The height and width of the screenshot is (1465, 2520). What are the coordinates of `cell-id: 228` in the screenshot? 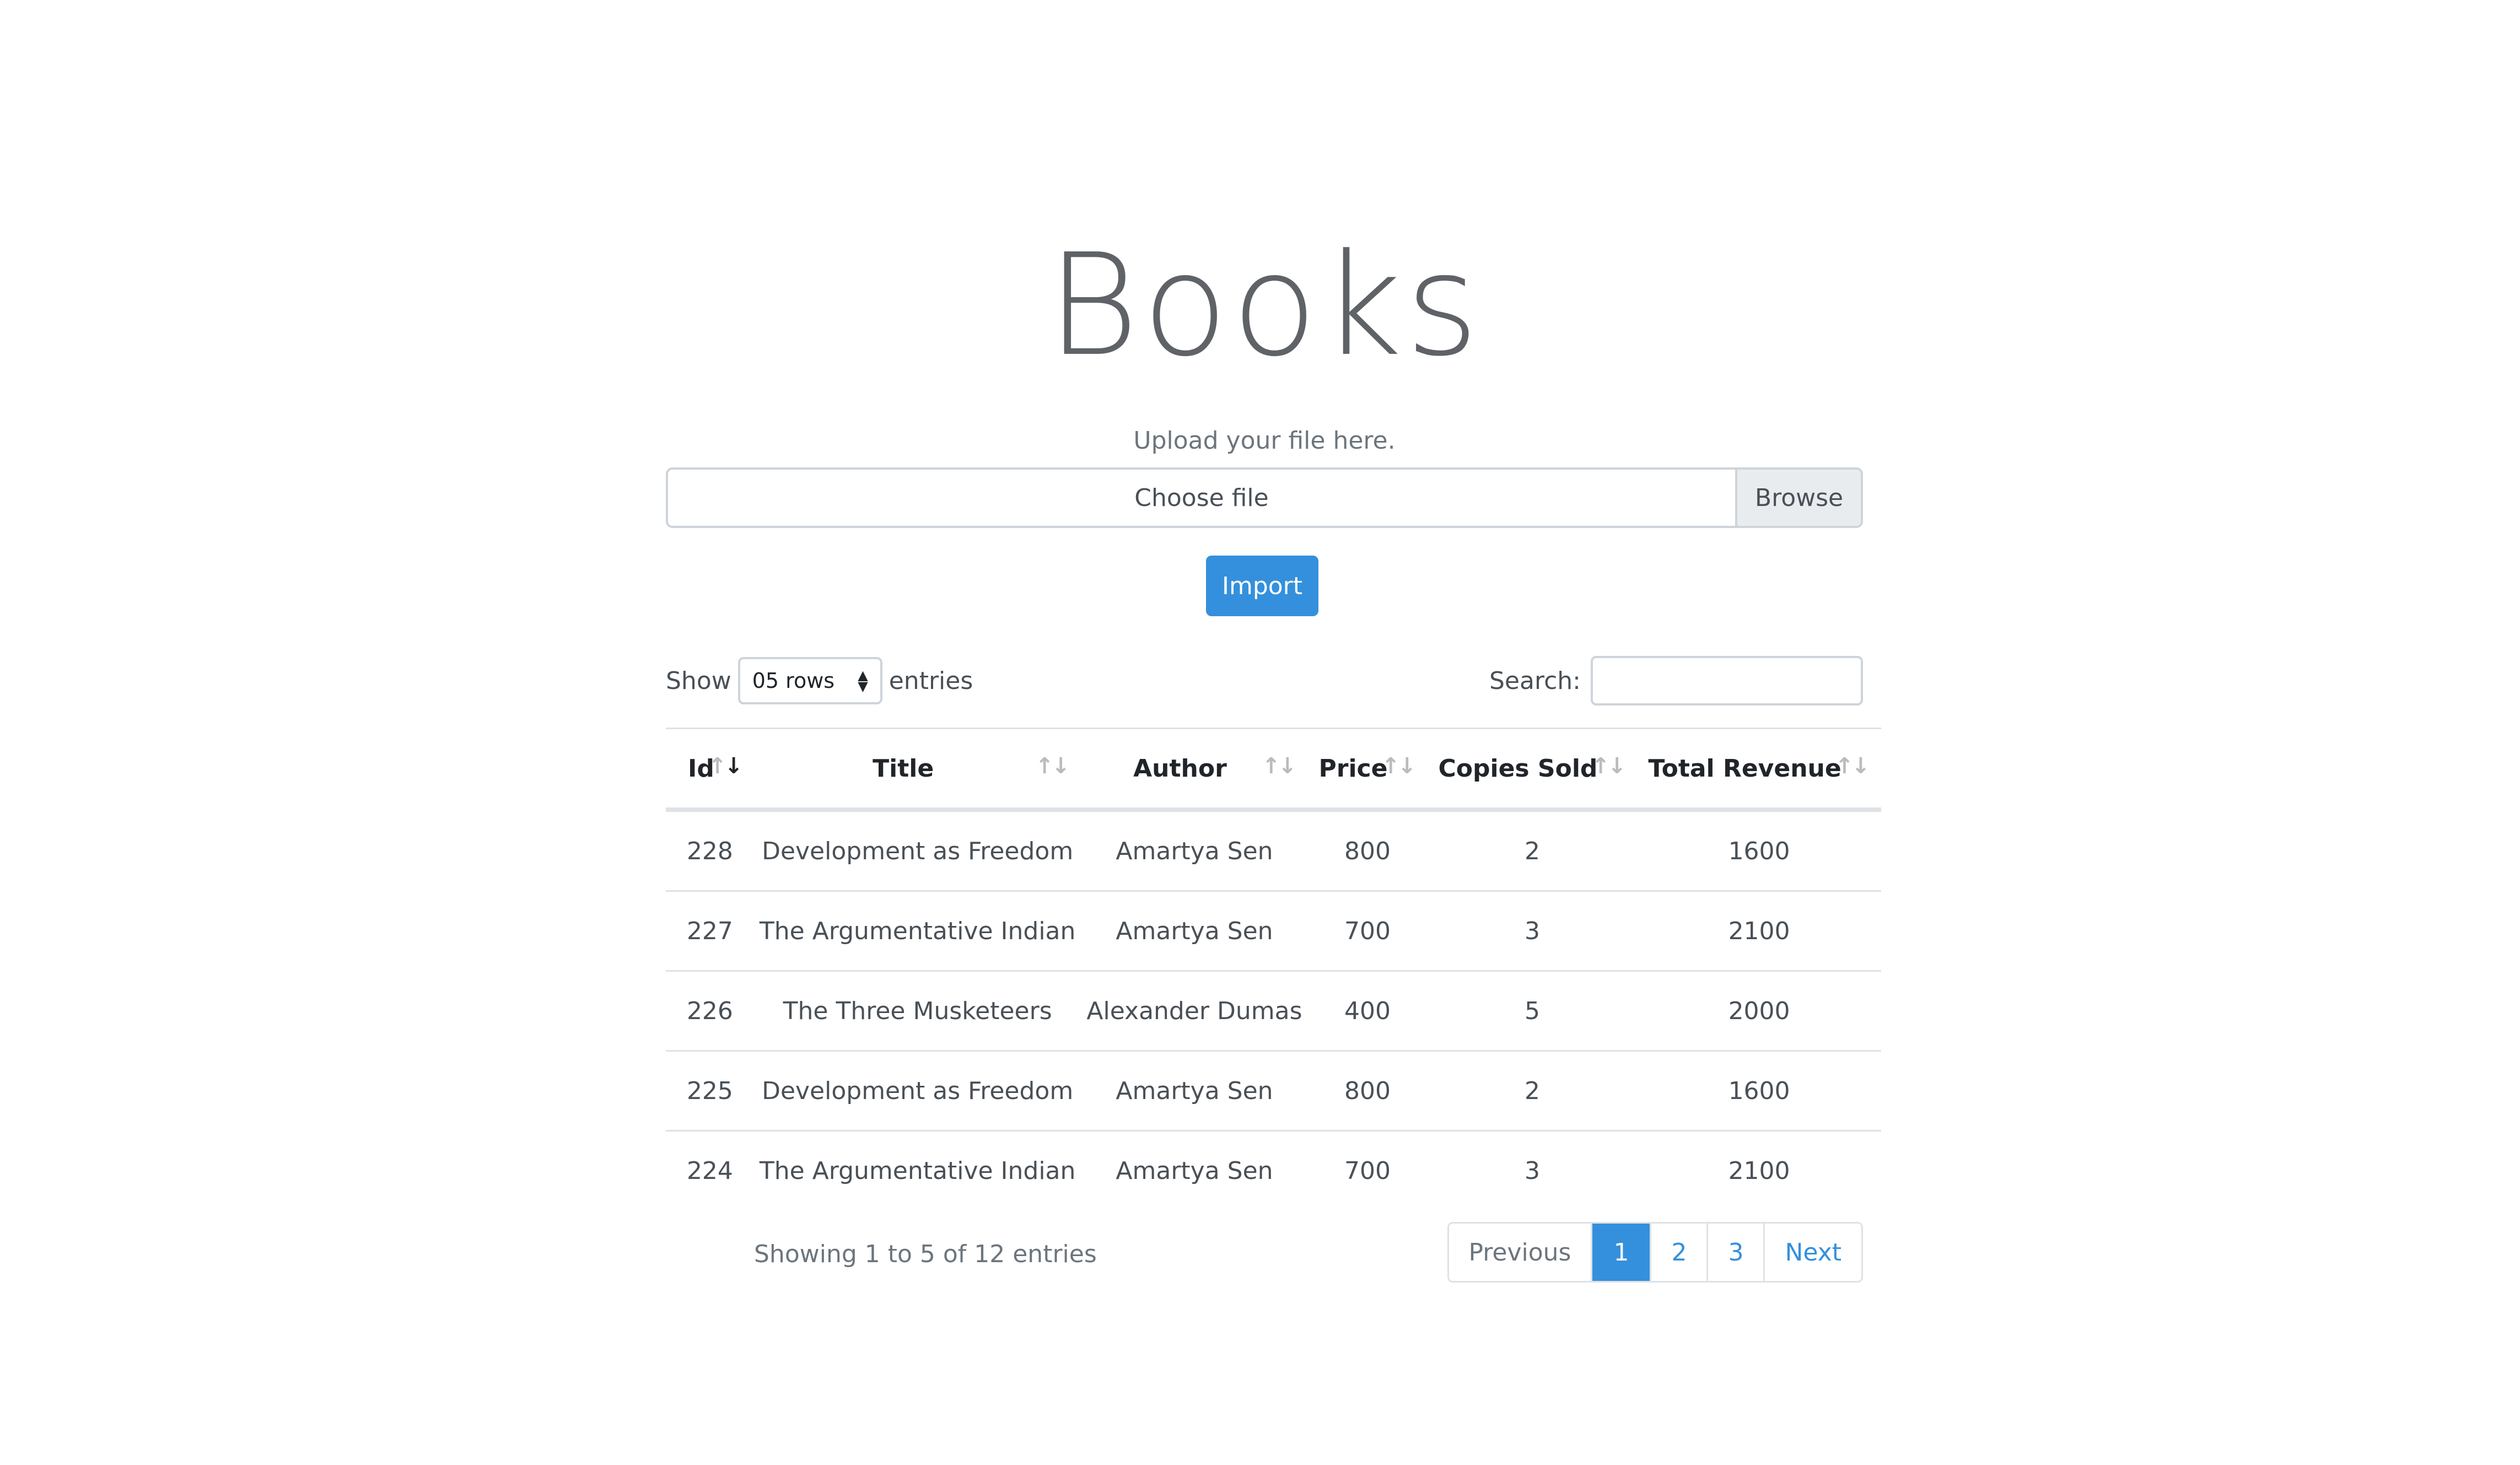 It's located at (710, 851).